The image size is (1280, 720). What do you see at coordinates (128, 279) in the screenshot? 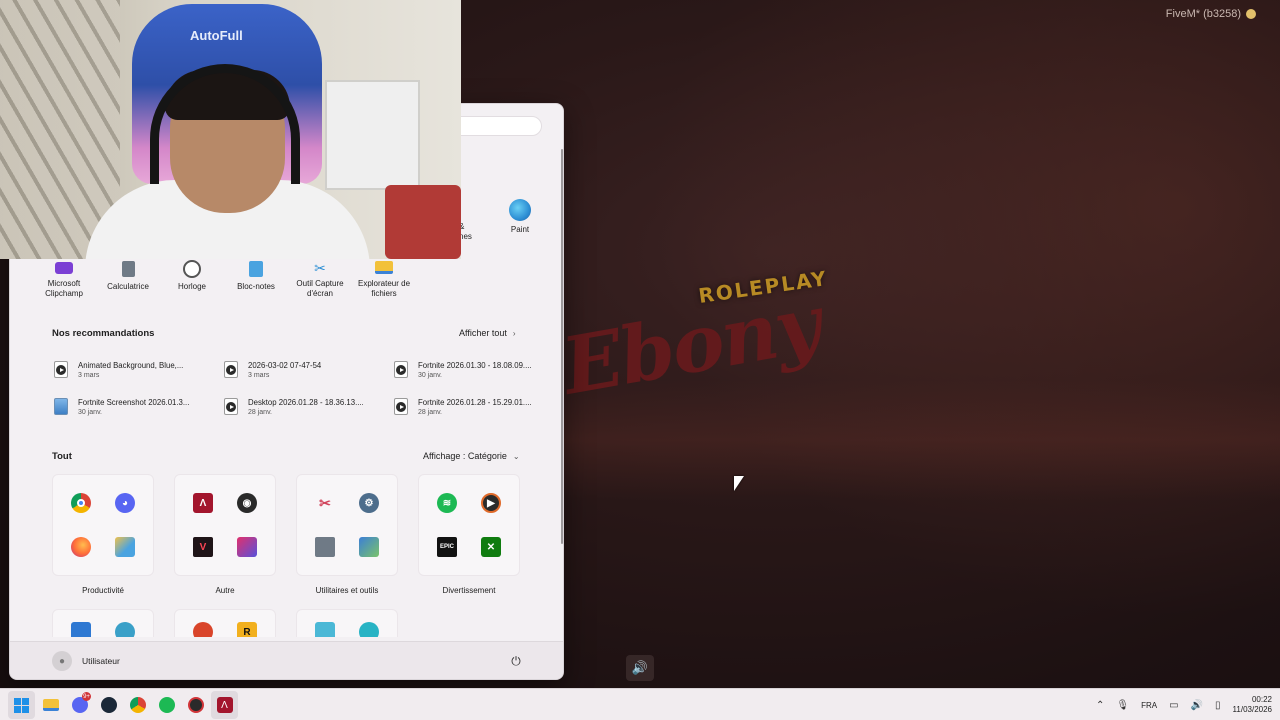
I see `pinned-app-calculator: Calculatrice` at bounding box center [128, 279].